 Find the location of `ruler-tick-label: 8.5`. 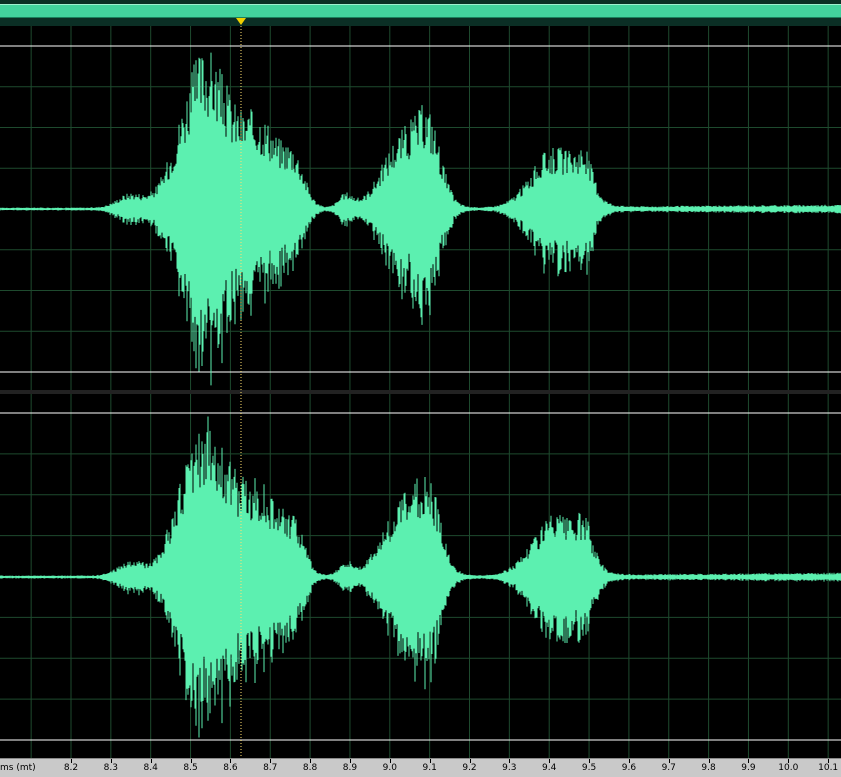

ruler-tick-label: 8.5 is located at coordinates (190, 768).